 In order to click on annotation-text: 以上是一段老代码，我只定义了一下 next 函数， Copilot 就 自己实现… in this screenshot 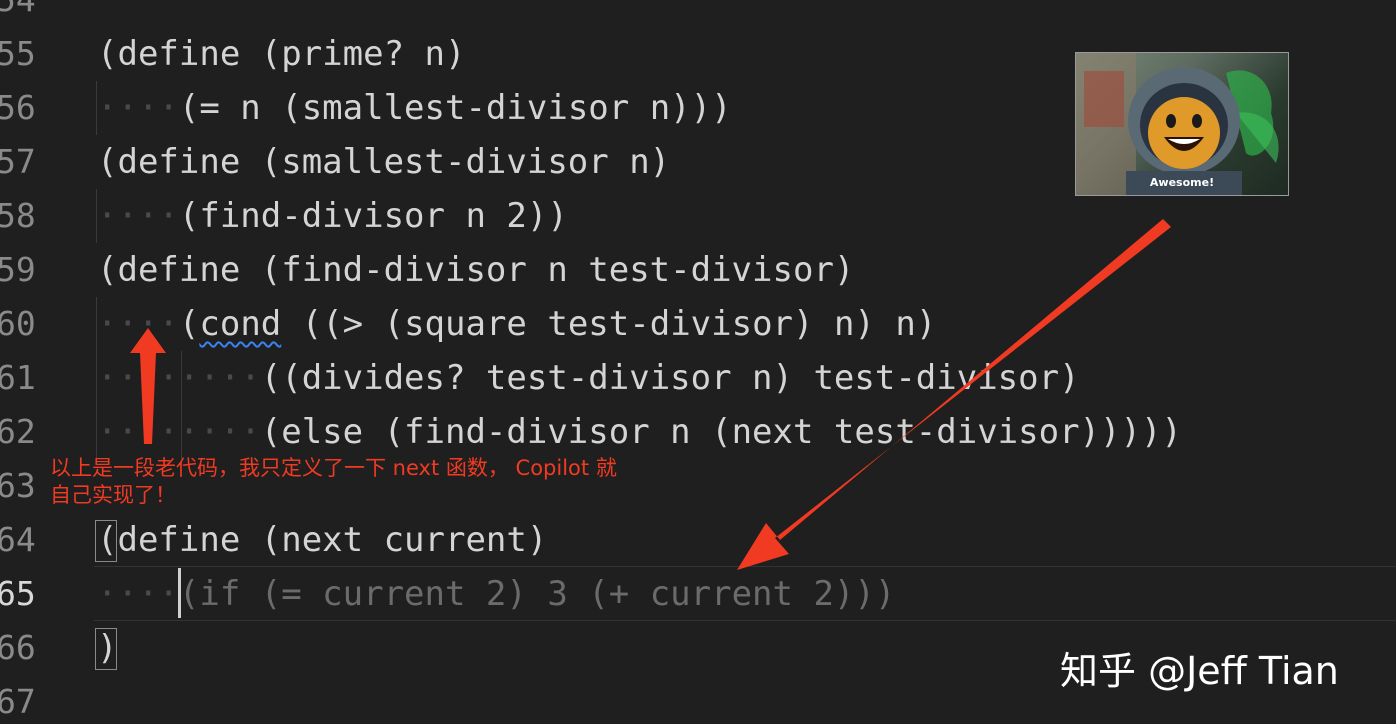, I will do `click(430, 482)`.